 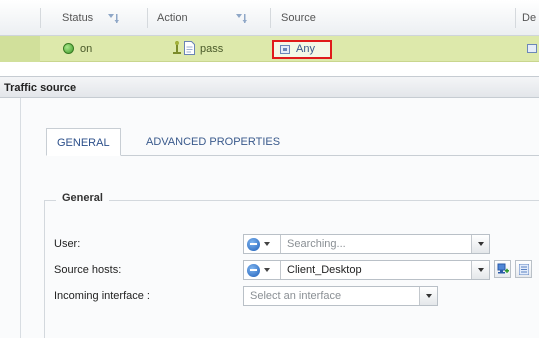 I want to click on object-list-button, so click(x=523, y=269).